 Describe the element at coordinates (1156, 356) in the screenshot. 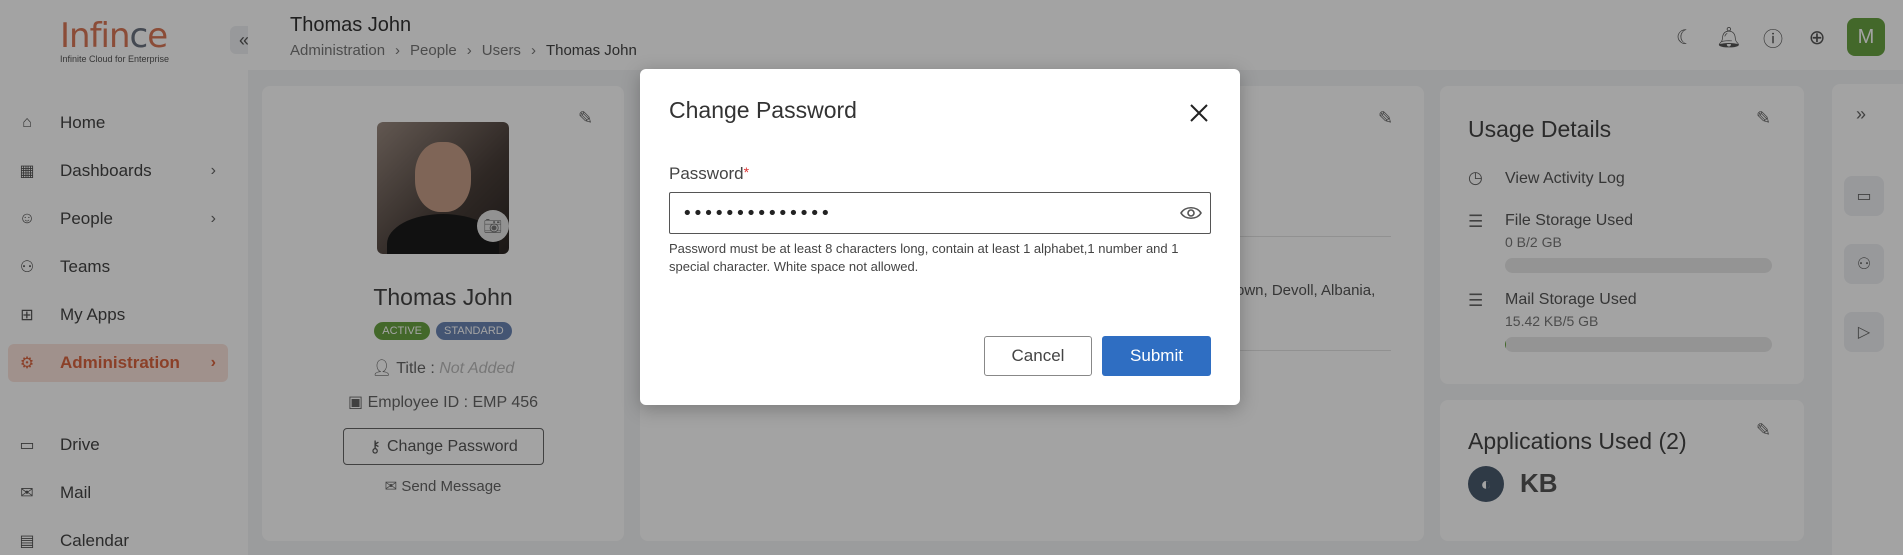

I see `submit-button: Submit` at that location.